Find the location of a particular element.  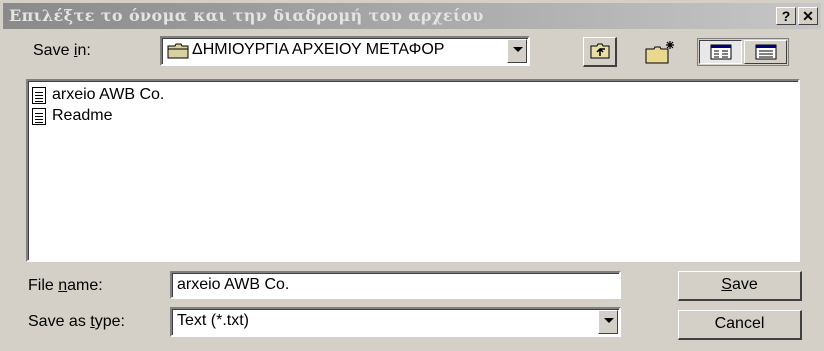

file-name: arxeio AWB Co. is located at coordinates (108, 94).